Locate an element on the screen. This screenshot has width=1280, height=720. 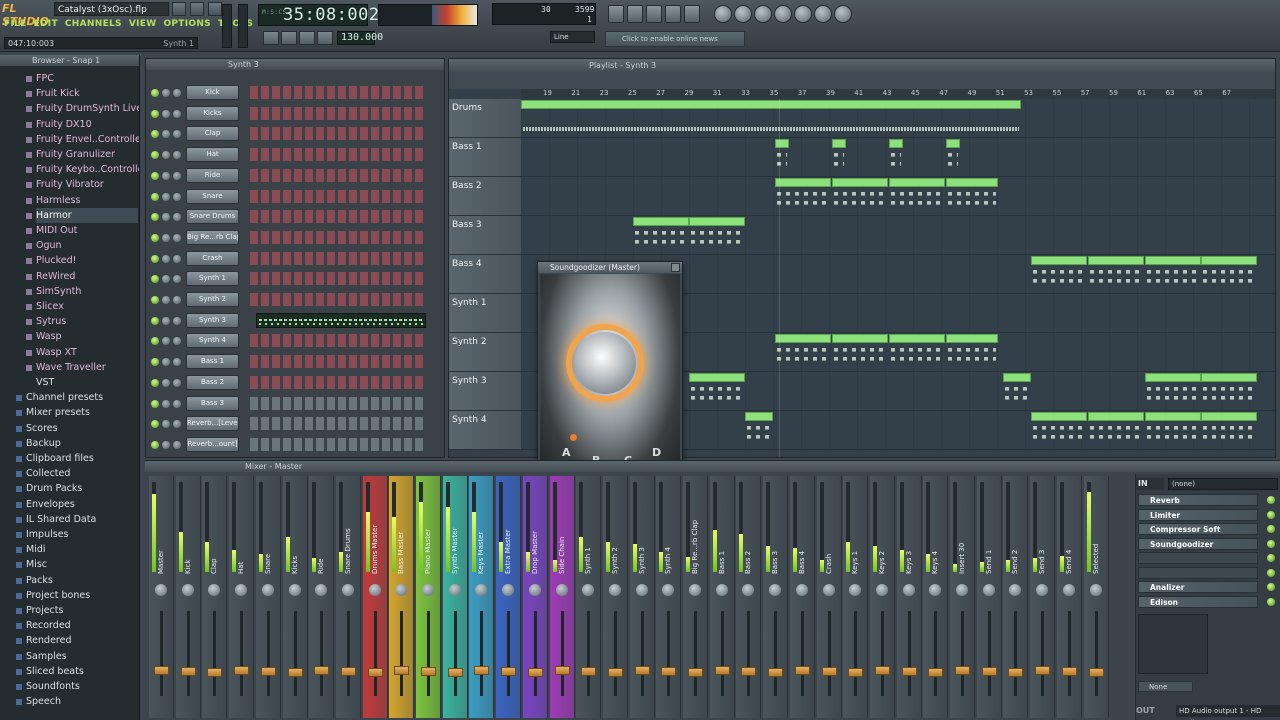
menu-channels: CHANNELS is located at coordinates (93, 26).